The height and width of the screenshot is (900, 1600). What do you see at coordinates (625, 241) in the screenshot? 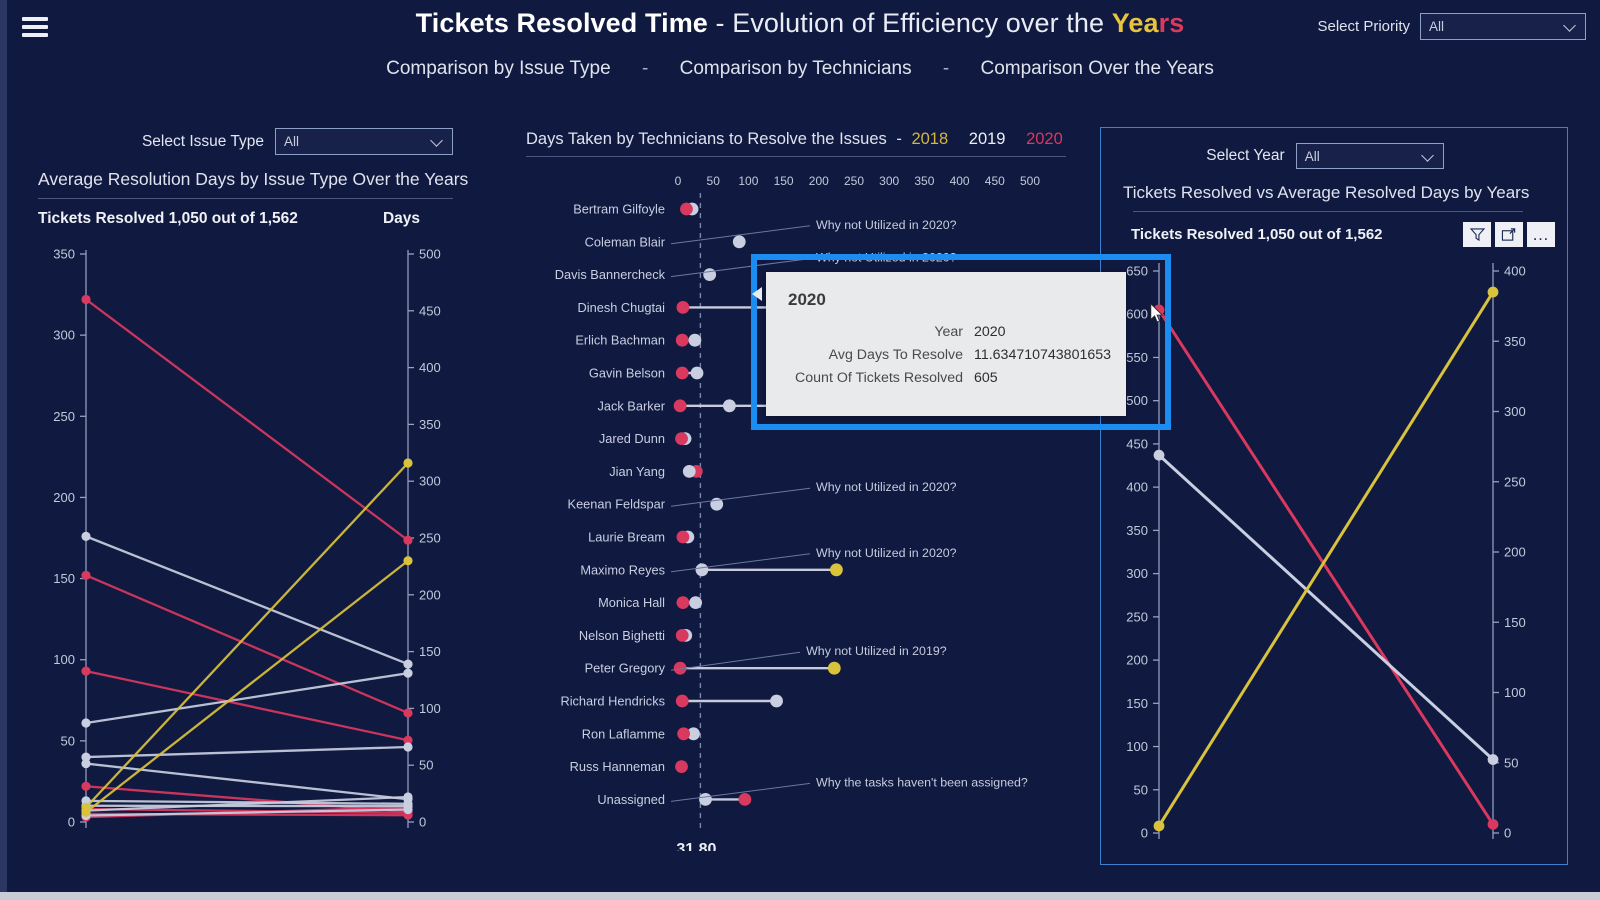
I see `svg-text: Coleman Blair` at bounding box center [625, 241].